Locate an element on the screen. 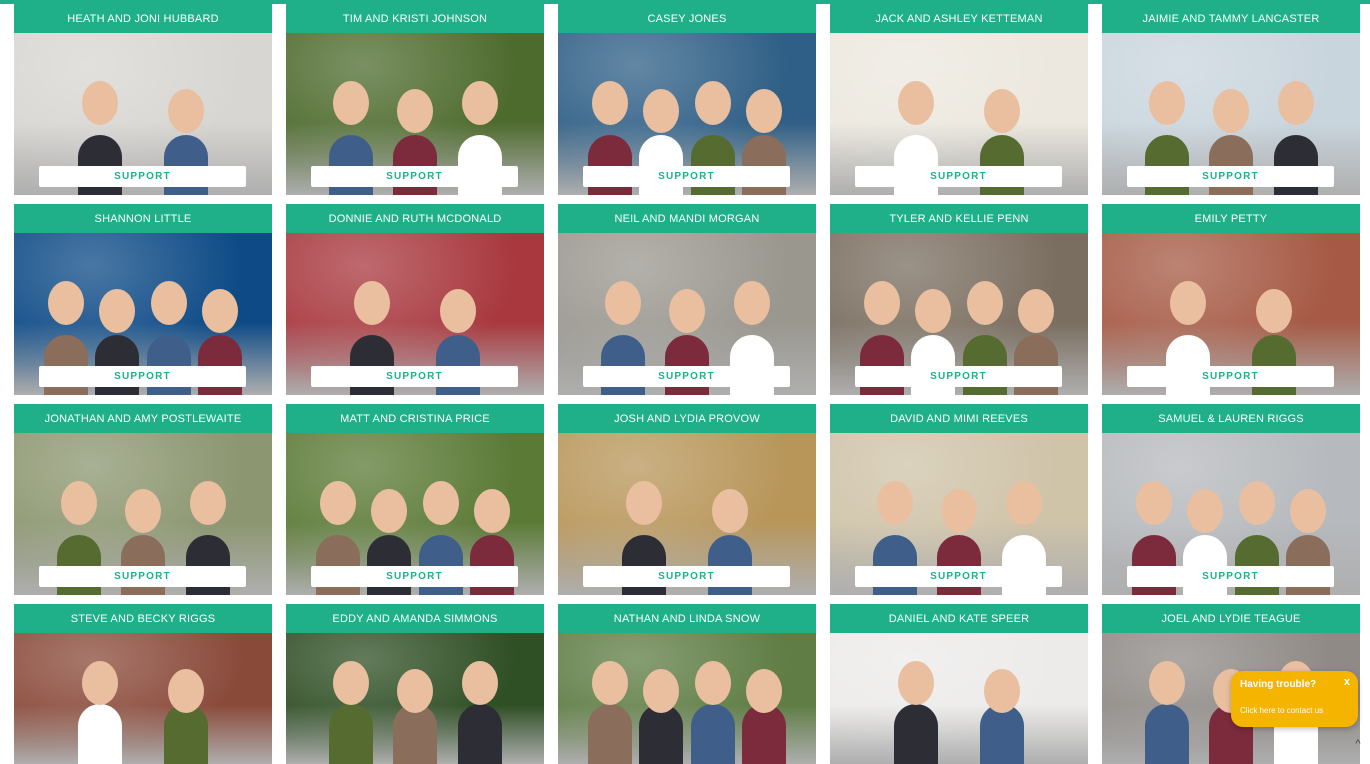  missionary-name: JOSH AND LYDIA PROVOW is located at coordinates (687, 418).